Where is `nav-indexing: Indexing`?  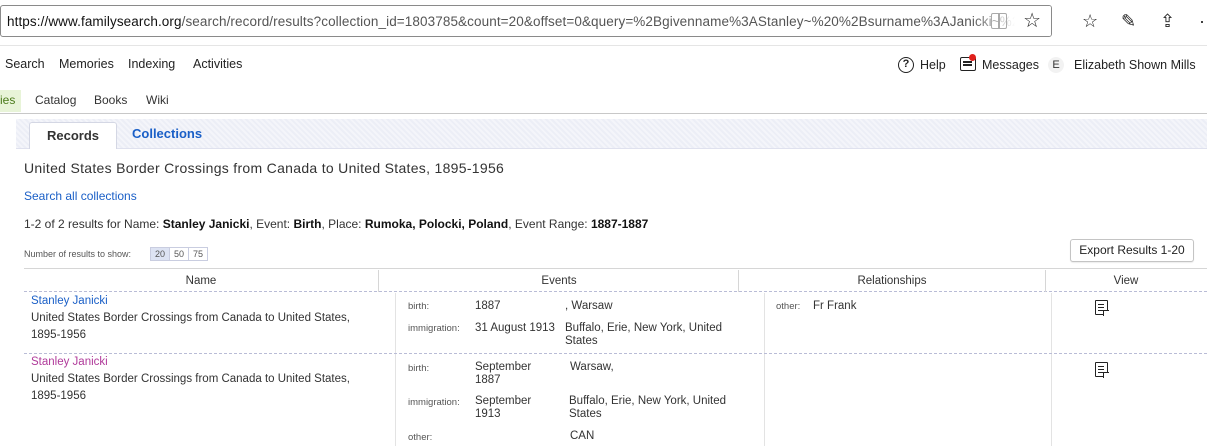
nav-indexing: Indexing is located at coordinates (151, 64).